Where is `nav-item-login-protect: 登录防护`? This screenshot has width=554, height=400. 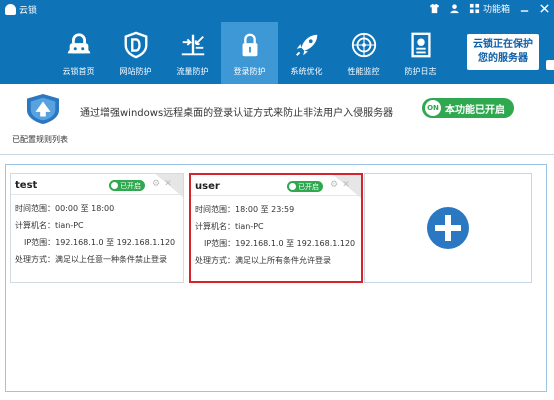 nav-item-login-protect: 登录防护 is located at coordinates (249, 53).